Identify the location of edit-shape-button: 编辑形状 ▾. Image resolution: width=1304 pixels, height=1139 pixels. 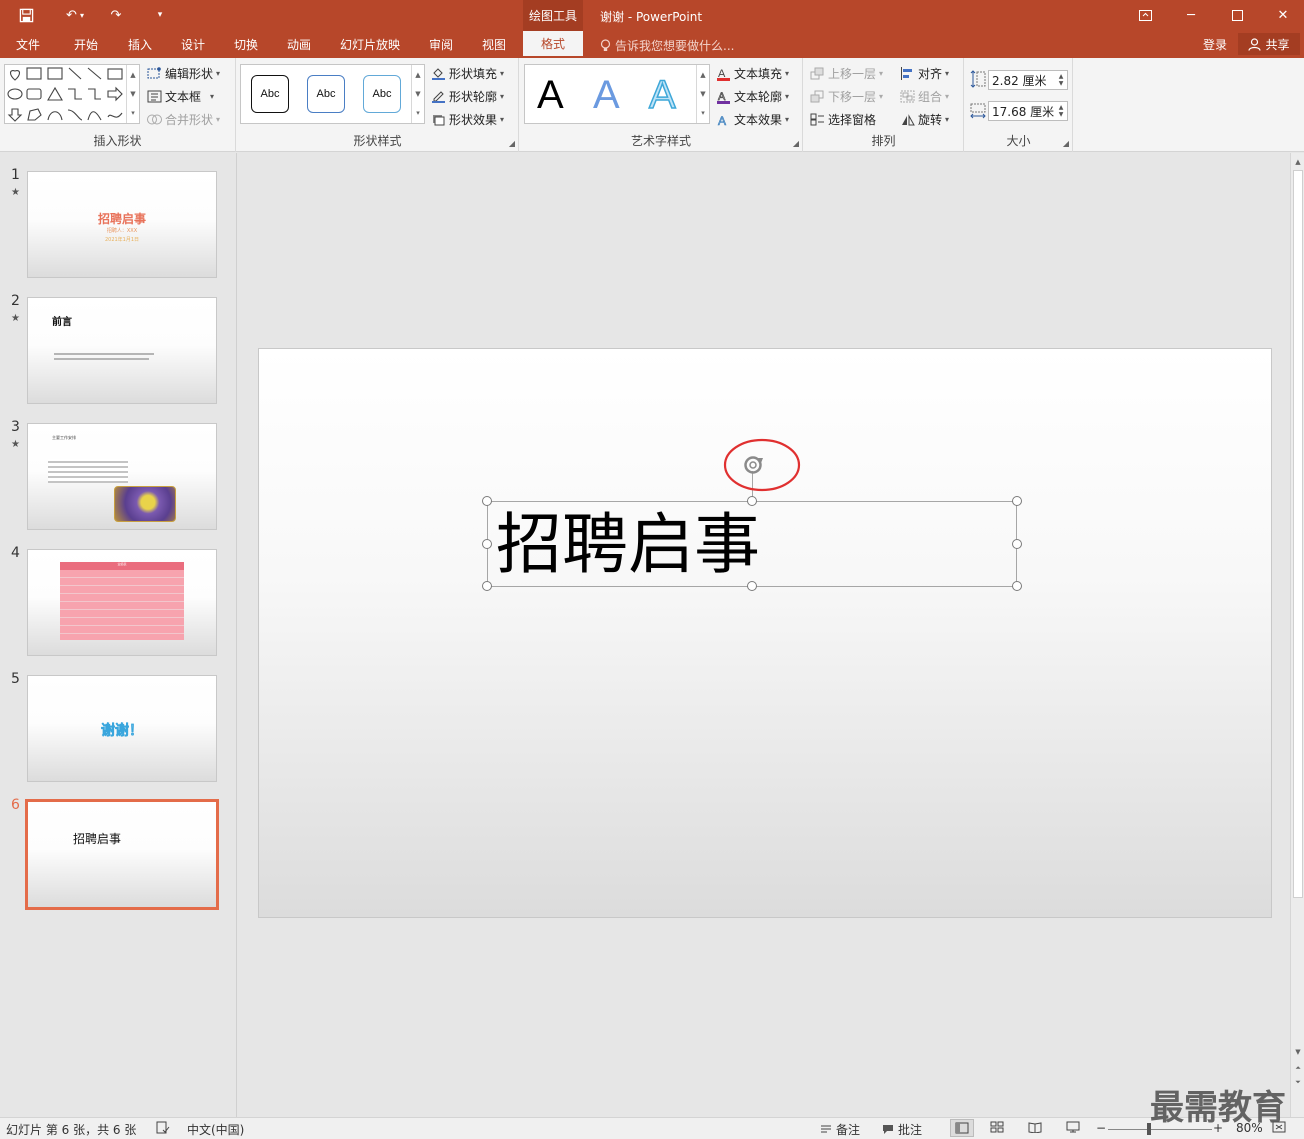
(183, 73).